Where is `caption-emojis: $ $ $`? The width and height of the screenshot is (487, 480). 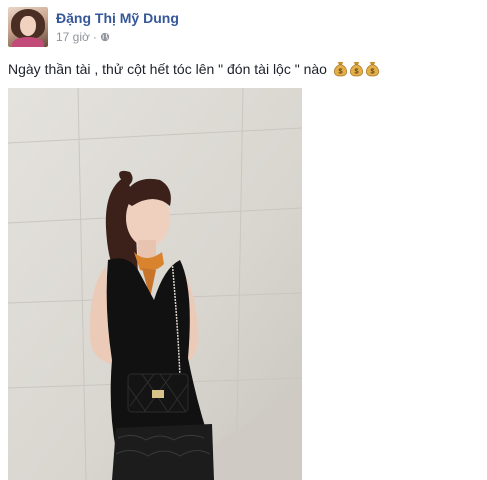
caption-emojis: $ $ $ is located at coordinates (356, 69).